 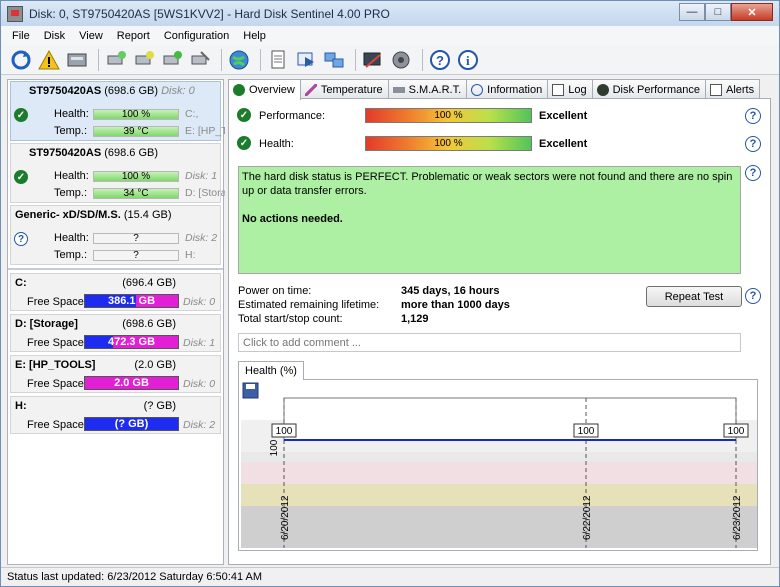 What do you see at coordinates (54, 36) in the screenshot?
I see `menu-disk: Disk` at bounding box center [54, 36].